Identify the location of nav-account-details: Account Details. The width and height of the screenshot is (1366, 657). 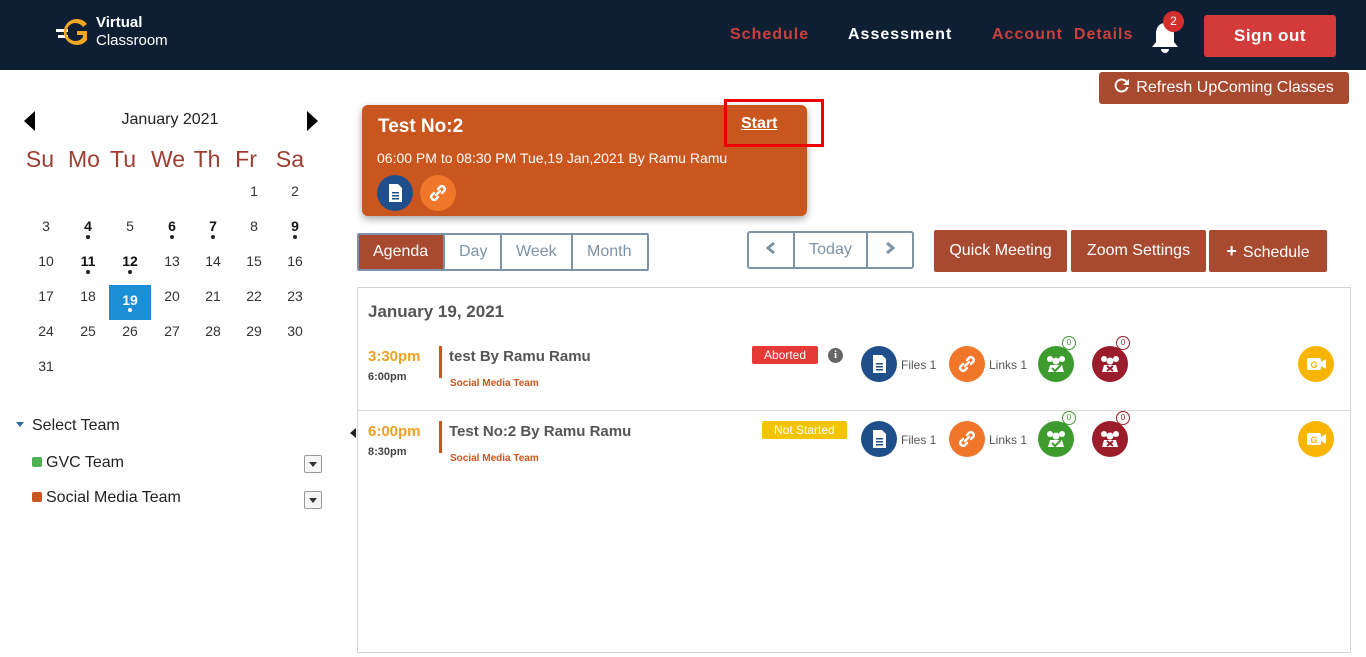
(1062, 35).